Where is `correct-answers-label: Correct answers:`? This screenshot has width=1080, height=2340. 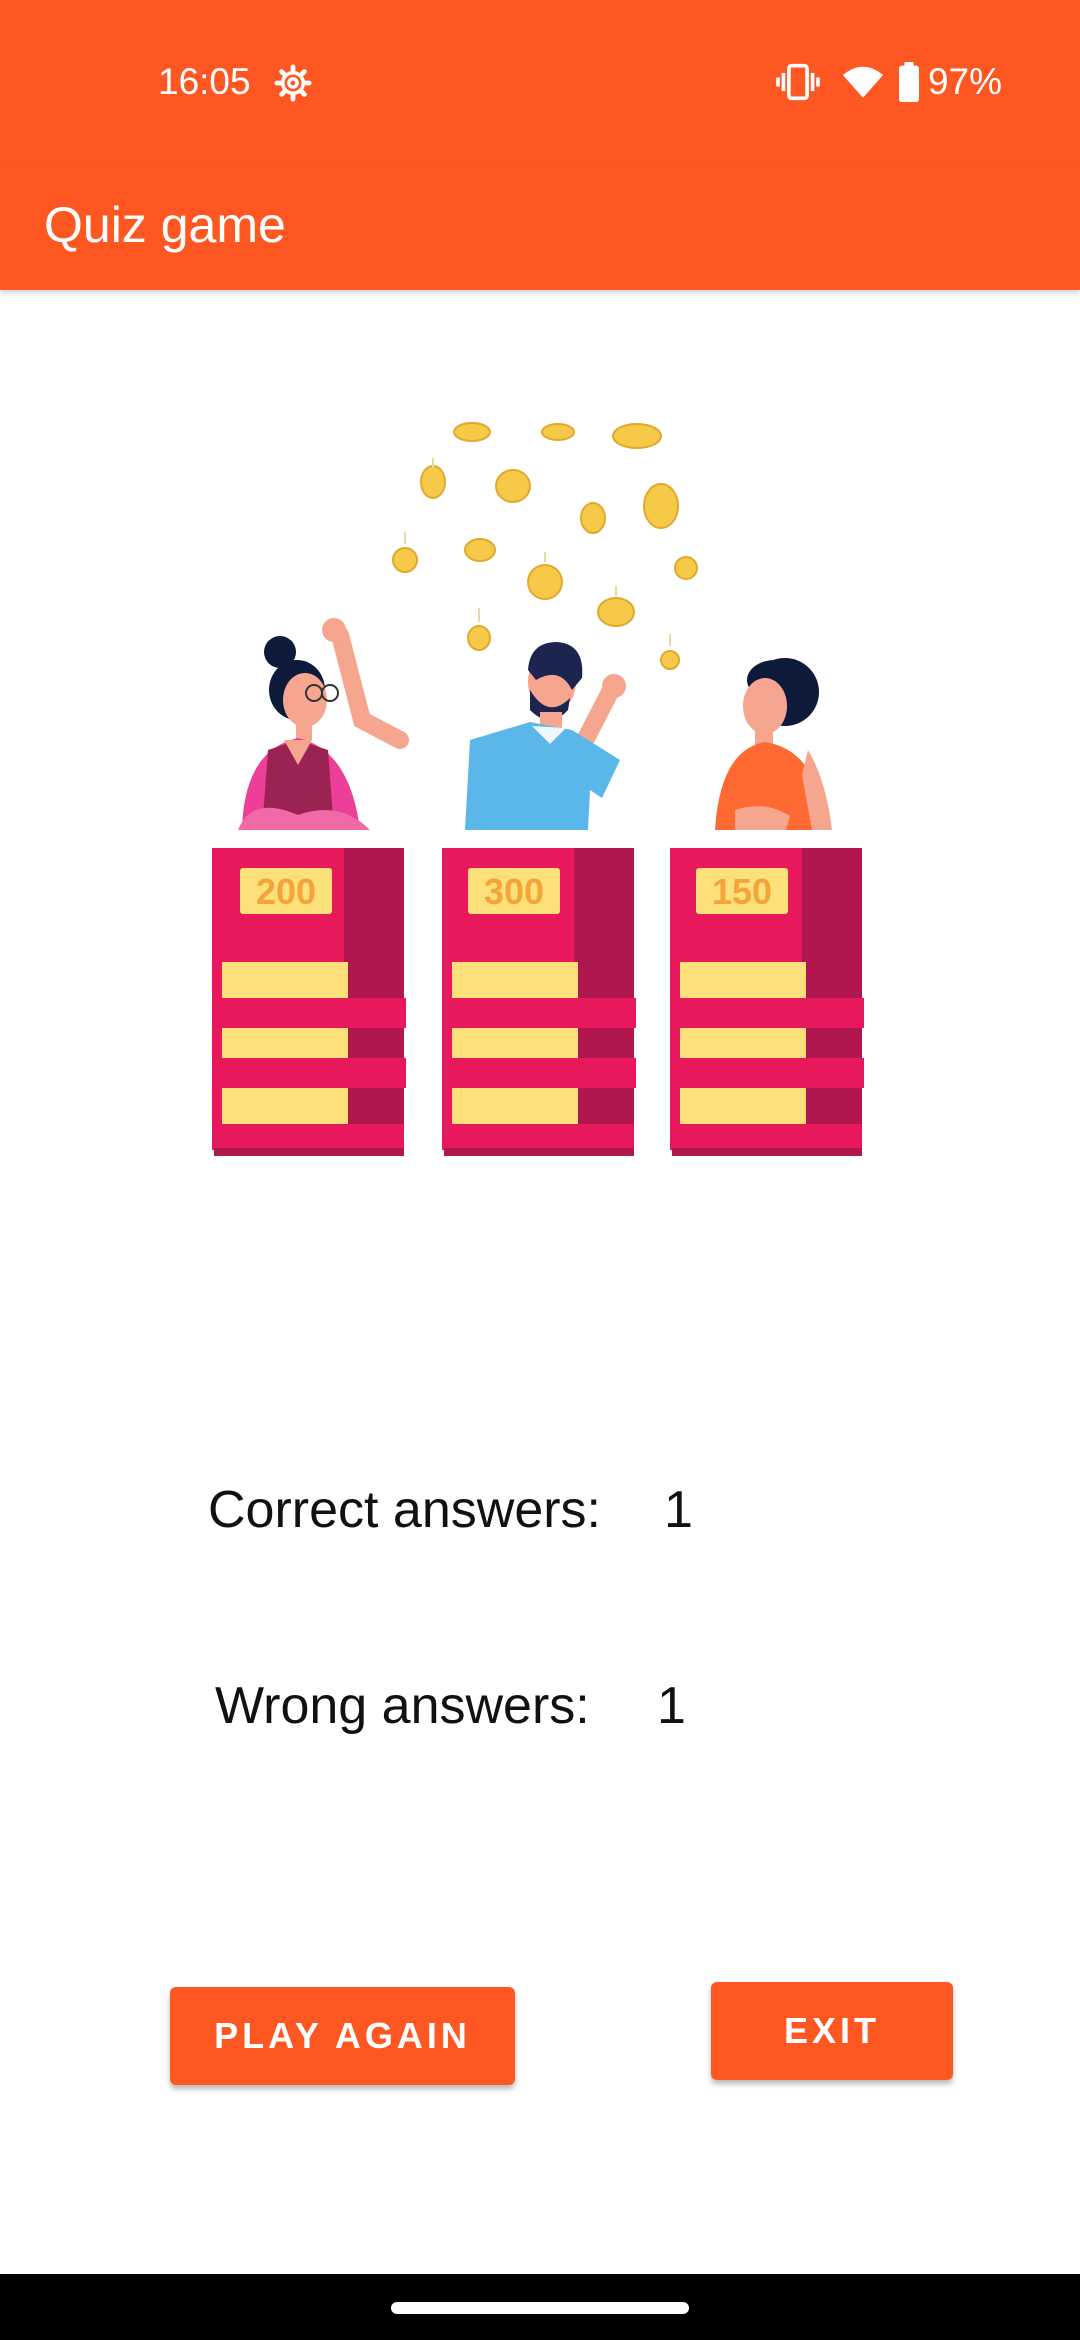
correct-answers-label: Correct answers: is located at coordinates (404, 1510).